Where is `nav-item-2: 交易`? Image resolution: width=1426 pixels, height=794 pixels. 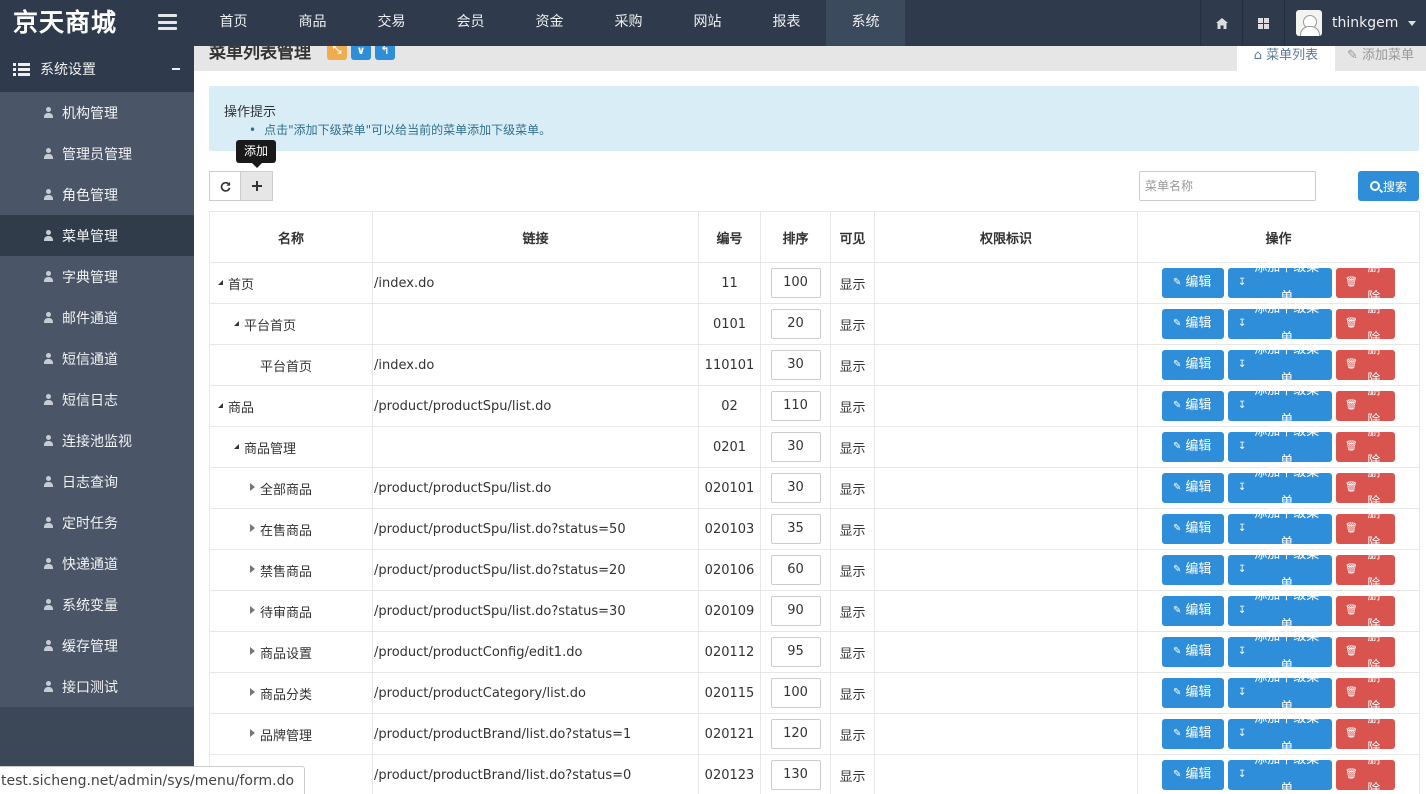
nav-item-2: 交易 is located at coordinates (391, 23).